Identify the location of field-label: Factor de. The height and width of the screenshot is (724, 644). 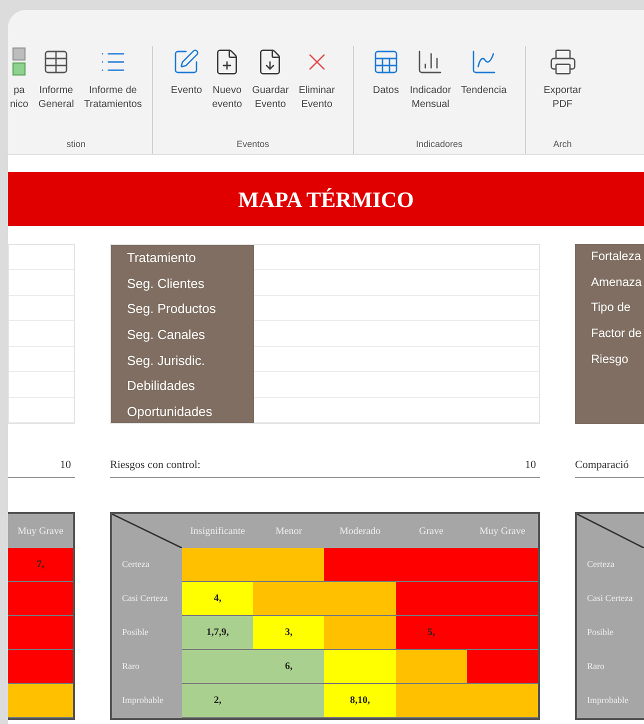
(617, 333).